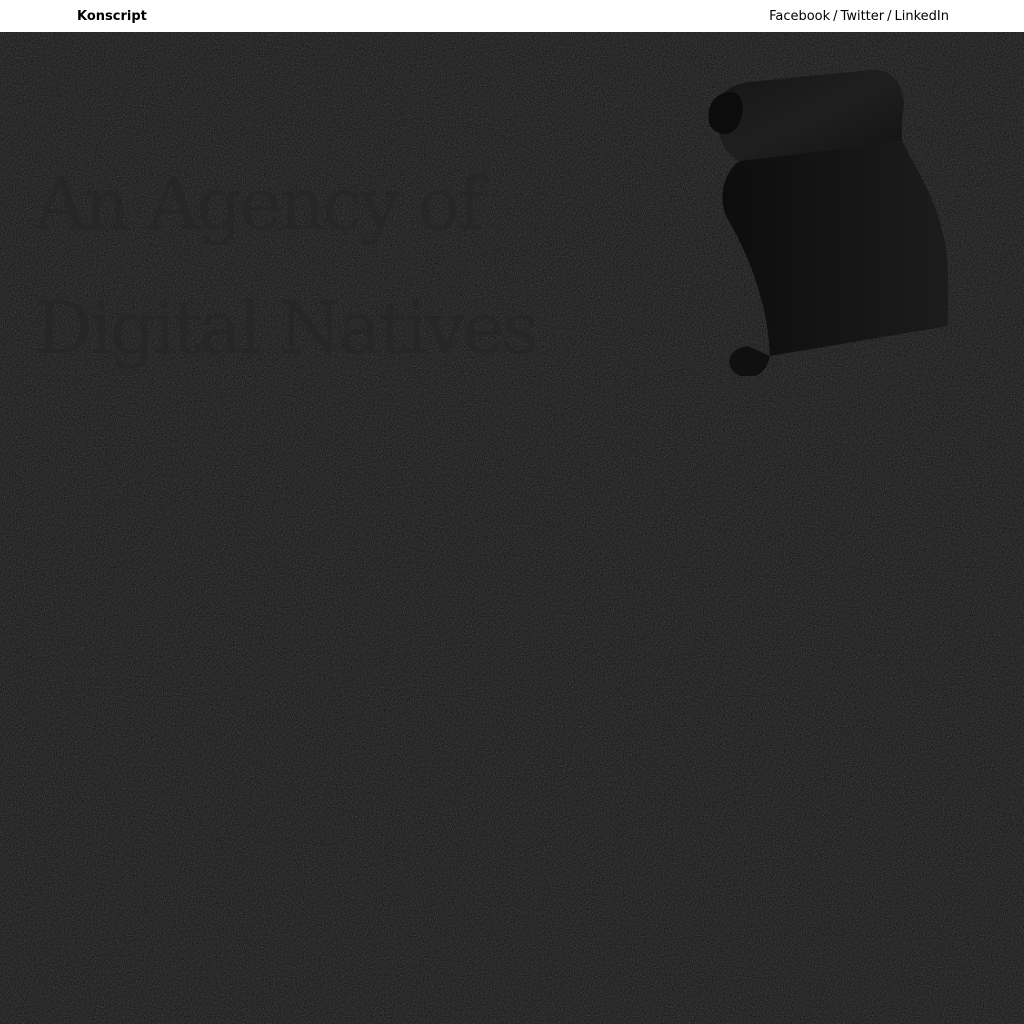 This screenshot has width=1024, height=1024. What do you see at coordinates (512, 16) in the screenshot?
I see `top-bar: Konscript Facebook / Twitter / LinkedIn` at bounding box center [512, 16].